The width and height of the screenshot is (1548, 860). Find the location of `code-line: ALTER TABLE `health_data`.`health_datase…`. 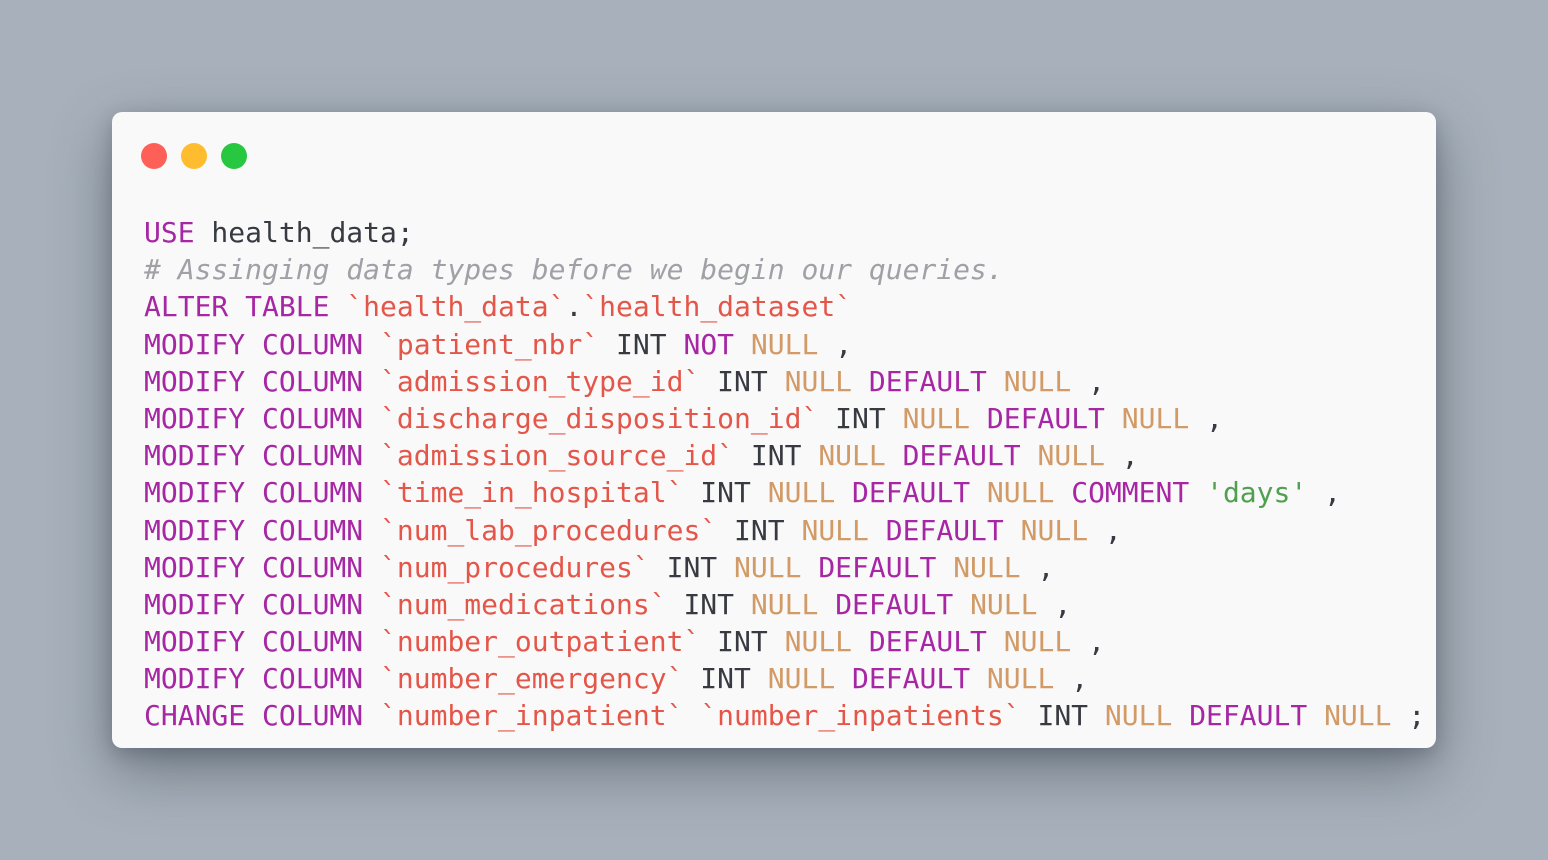

code-line: ALTER TABLE `health_data`.`health_datase… is located at coordinates (784, 306).